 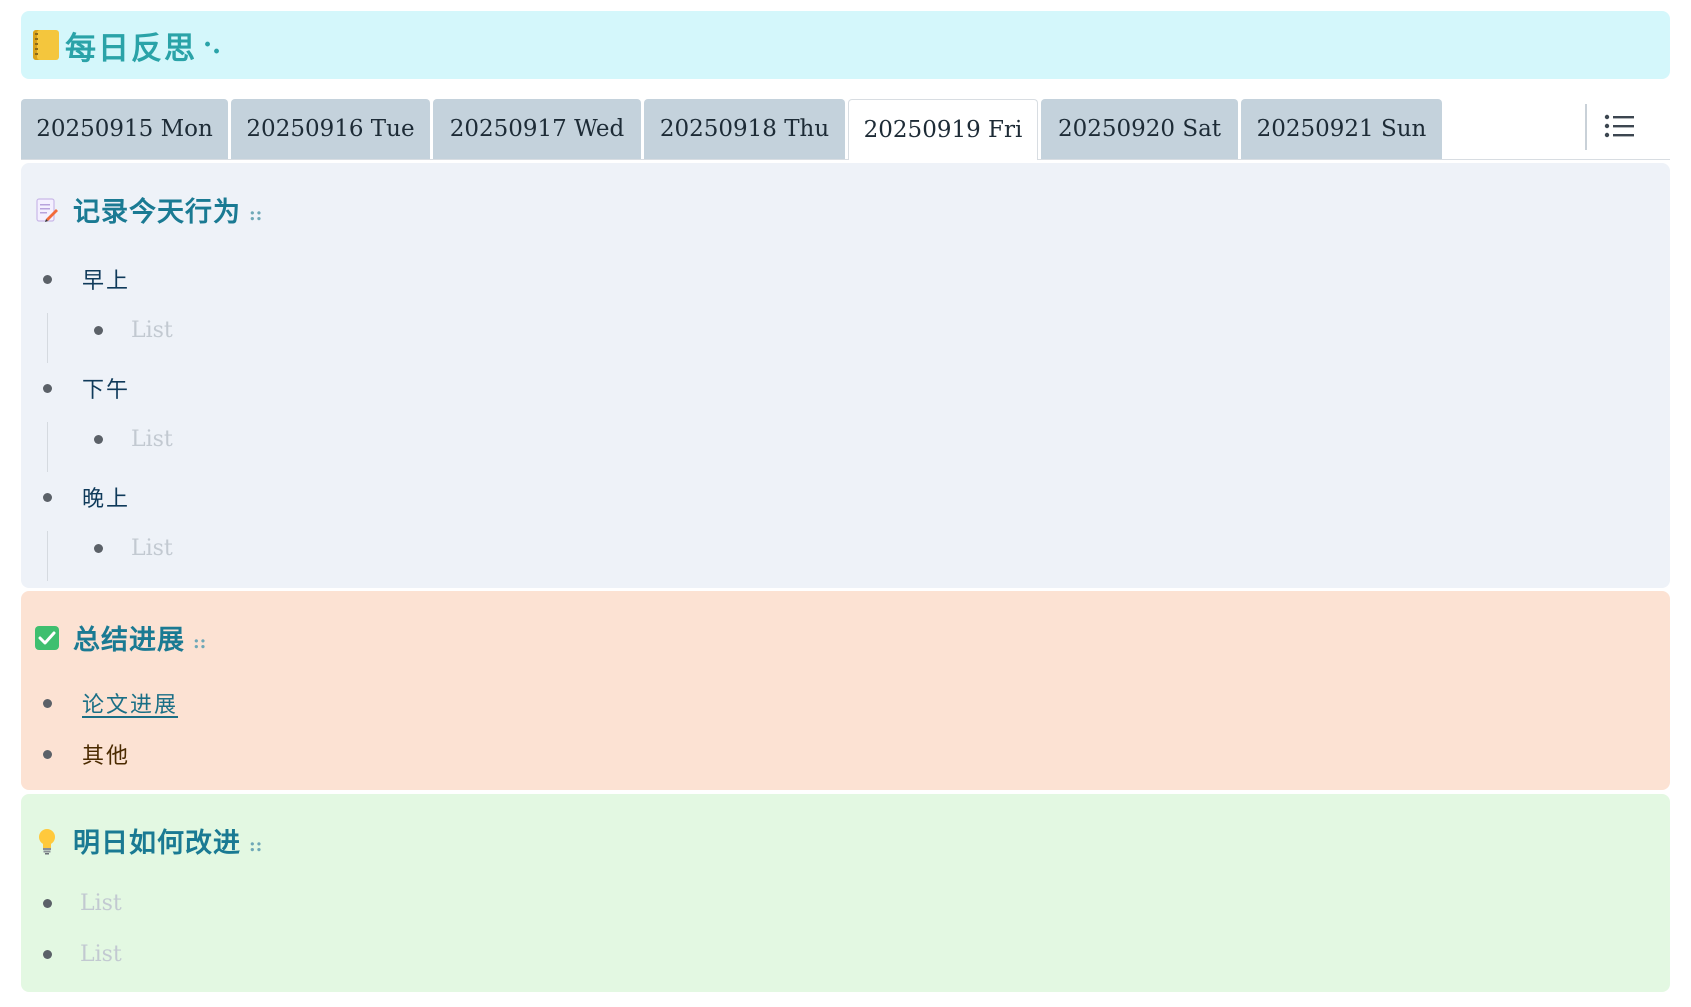 What do you see at coordinates (943, 129) in the screenshot?
I see `tab-20250919: 20250919 Fri` at bounding box center [943, 129].